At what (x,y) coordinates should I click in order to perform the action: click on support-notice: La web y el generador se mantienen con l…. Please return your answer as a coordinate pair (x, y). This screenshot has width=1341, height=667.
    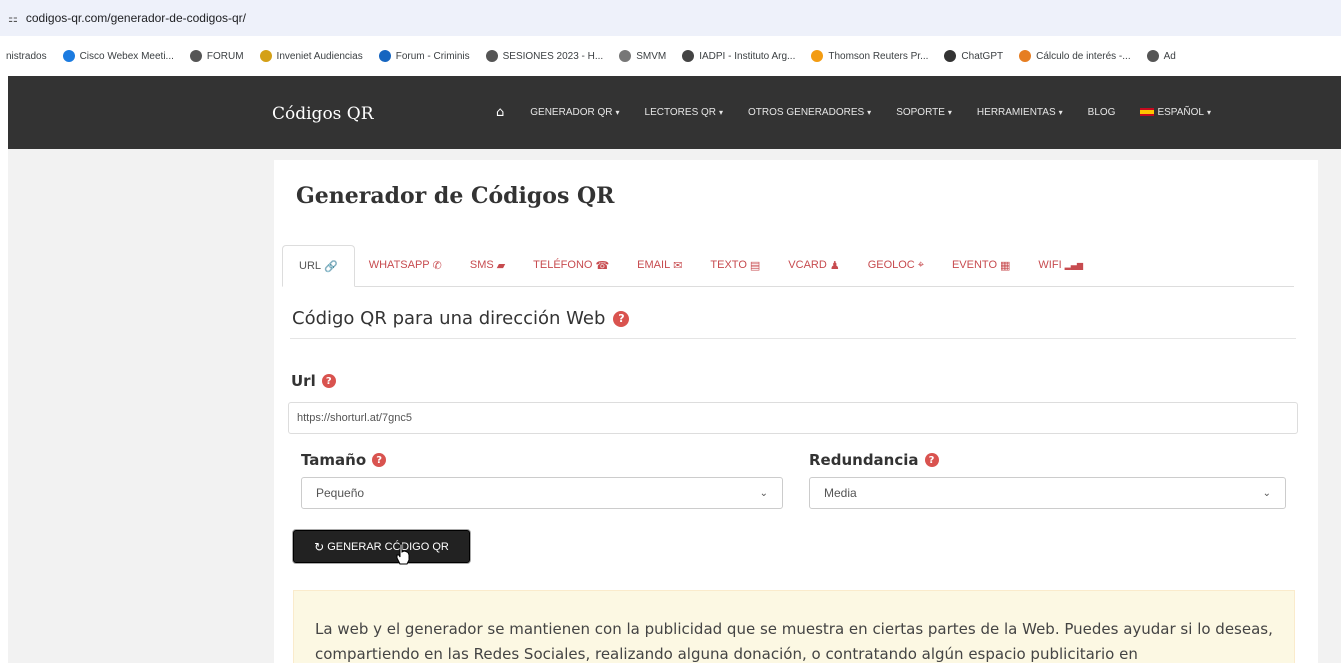
    Looking at the image, I should click on (794, 626).